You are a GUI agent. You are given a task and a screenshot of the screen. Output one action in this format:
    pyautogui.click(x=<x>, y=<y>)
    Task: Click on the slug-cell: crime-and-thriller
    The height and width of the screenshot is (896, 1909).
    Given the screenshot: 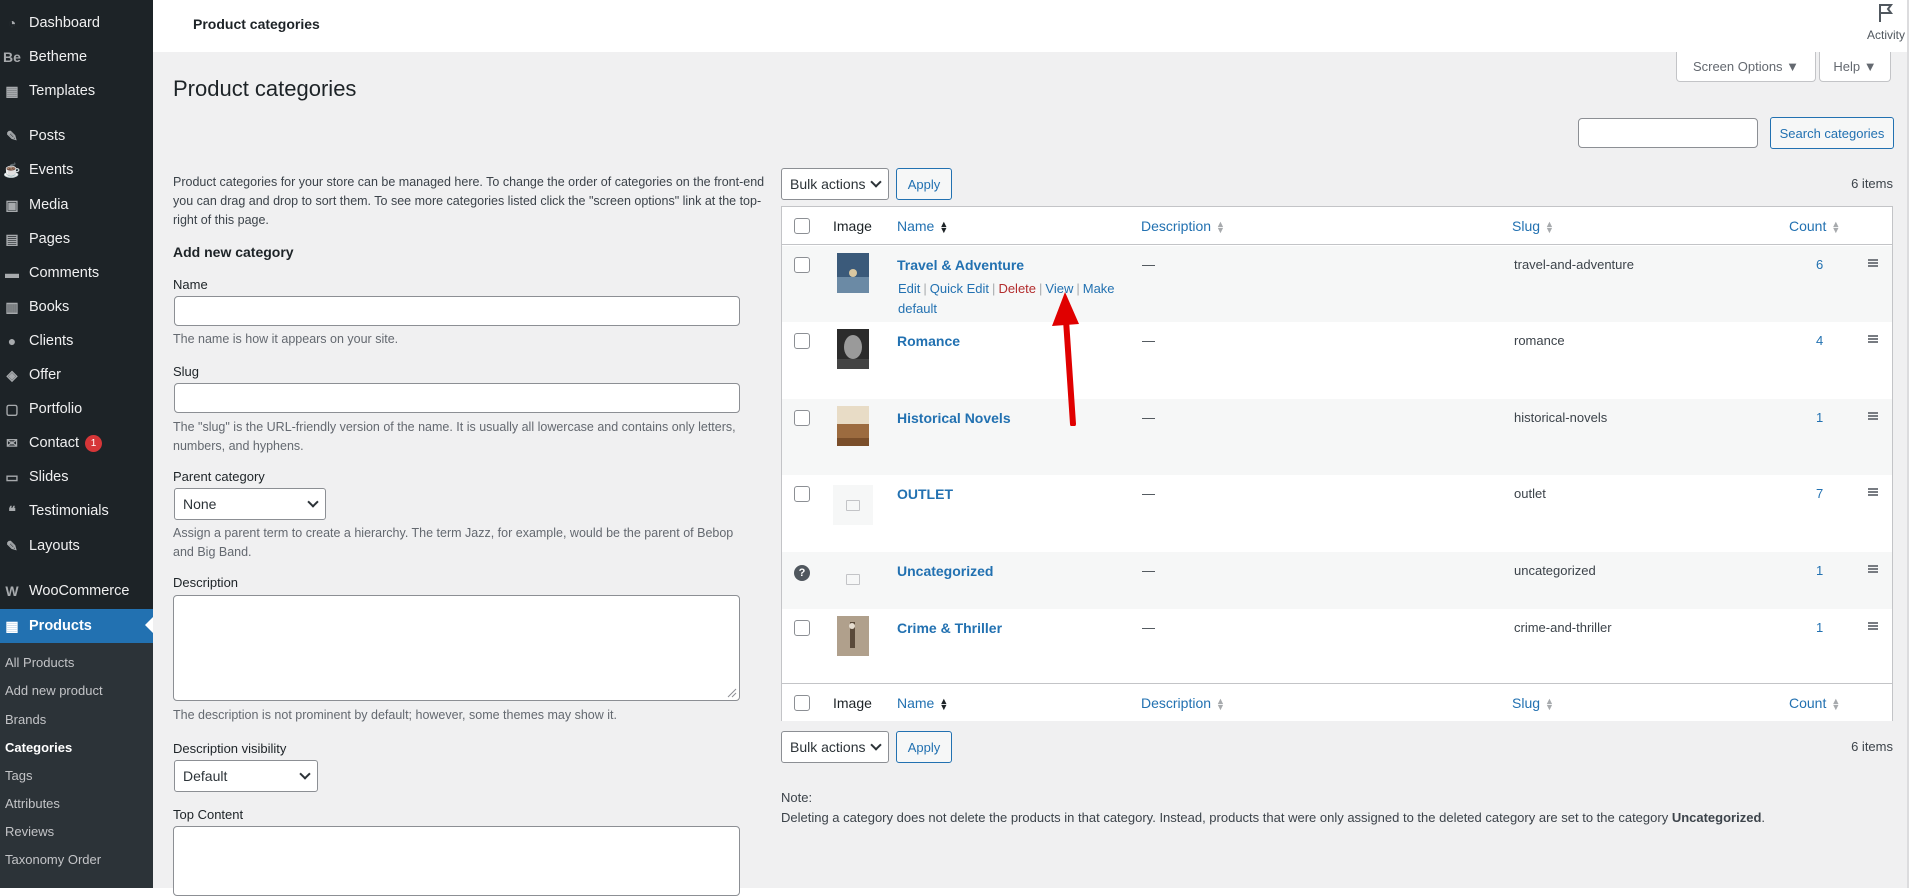 What is the action you would take?
    pyautogui.click(x=1563, y=627)
    